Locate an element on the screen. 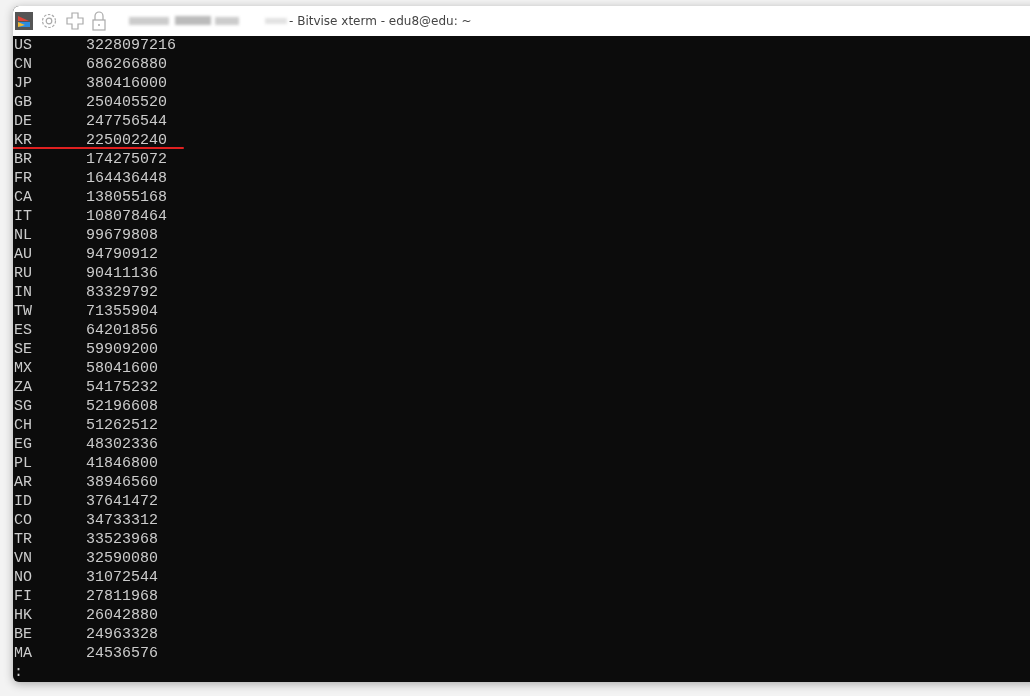  window-title: - Bitvise xterm - edu8@edu: ~ is located at coordinates (380, 21).